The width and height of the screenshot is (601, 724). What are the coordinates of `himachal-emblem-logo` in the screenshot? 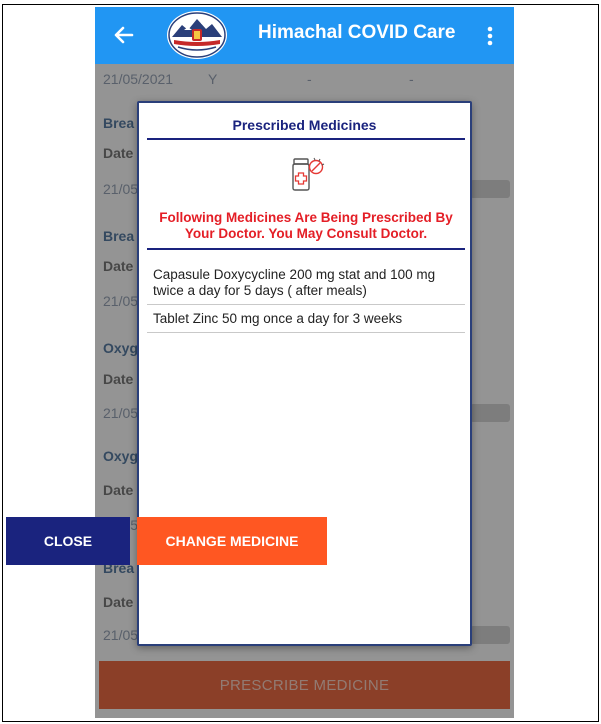 It's located at (197, 35).